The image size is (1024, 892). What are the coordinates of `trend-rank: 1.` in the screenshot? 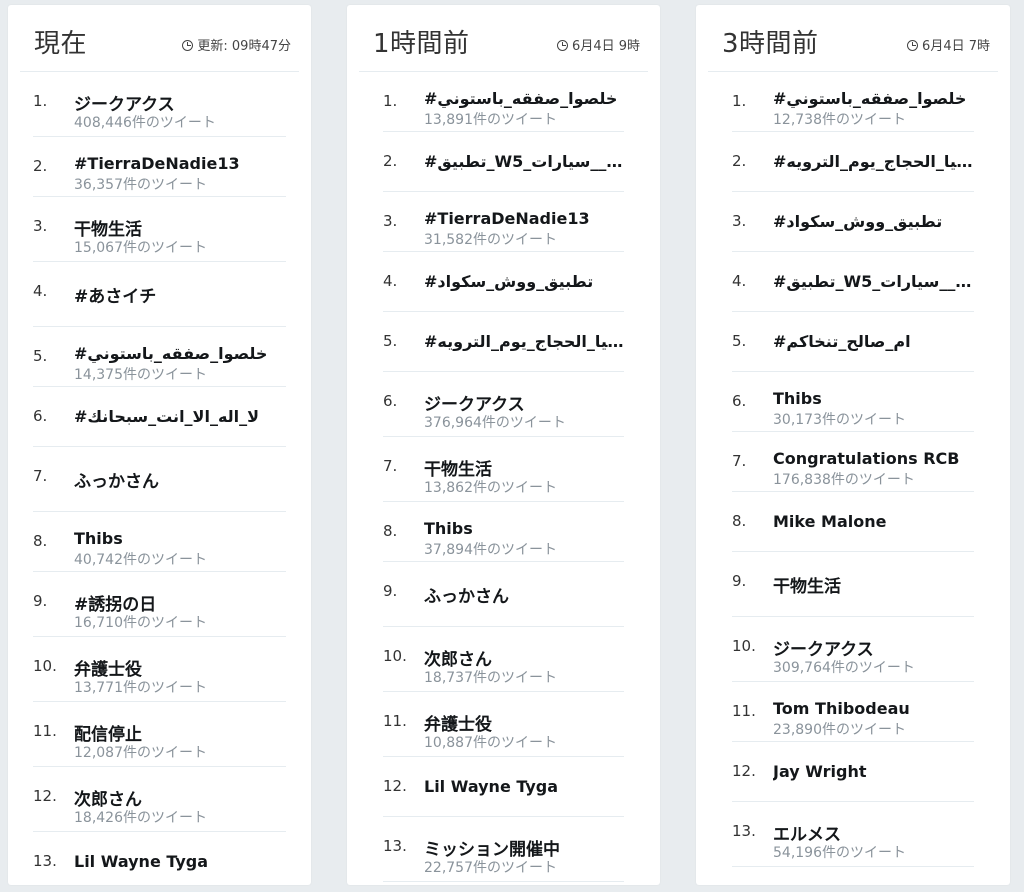 It's located at (40, 101).